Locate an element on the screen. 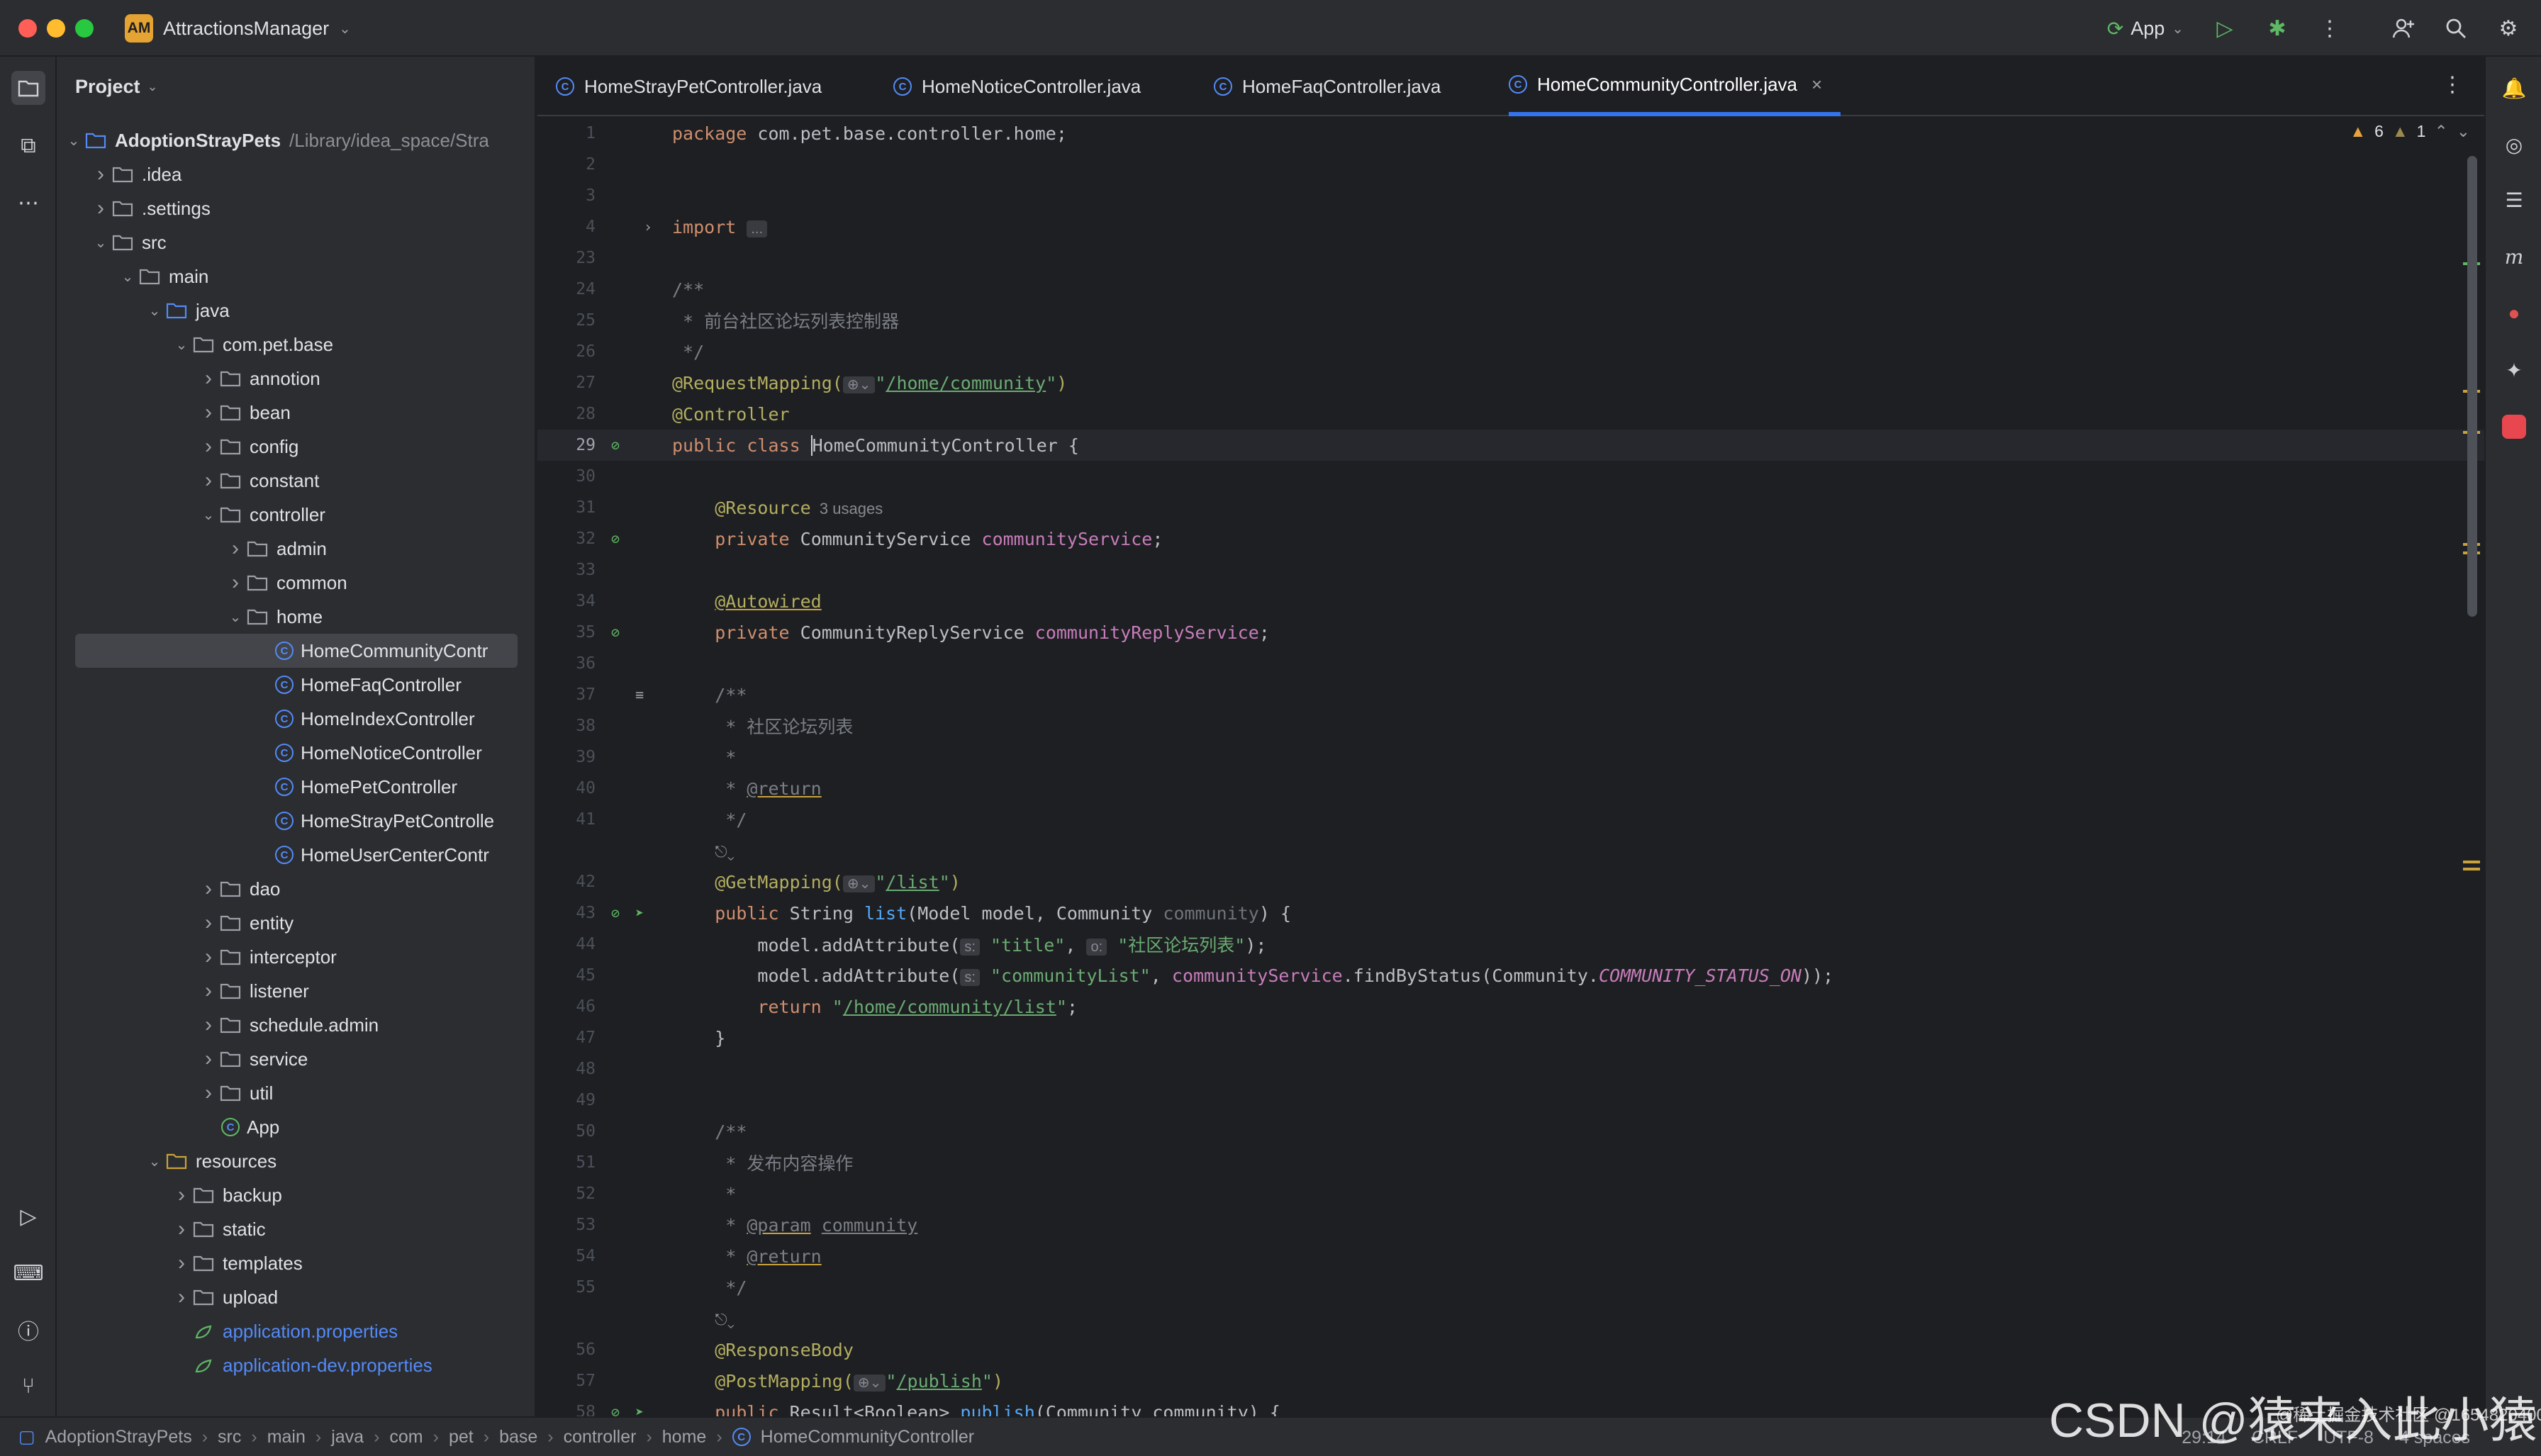  tree-item-backup: › backup is located at coordinates (287, 1195).